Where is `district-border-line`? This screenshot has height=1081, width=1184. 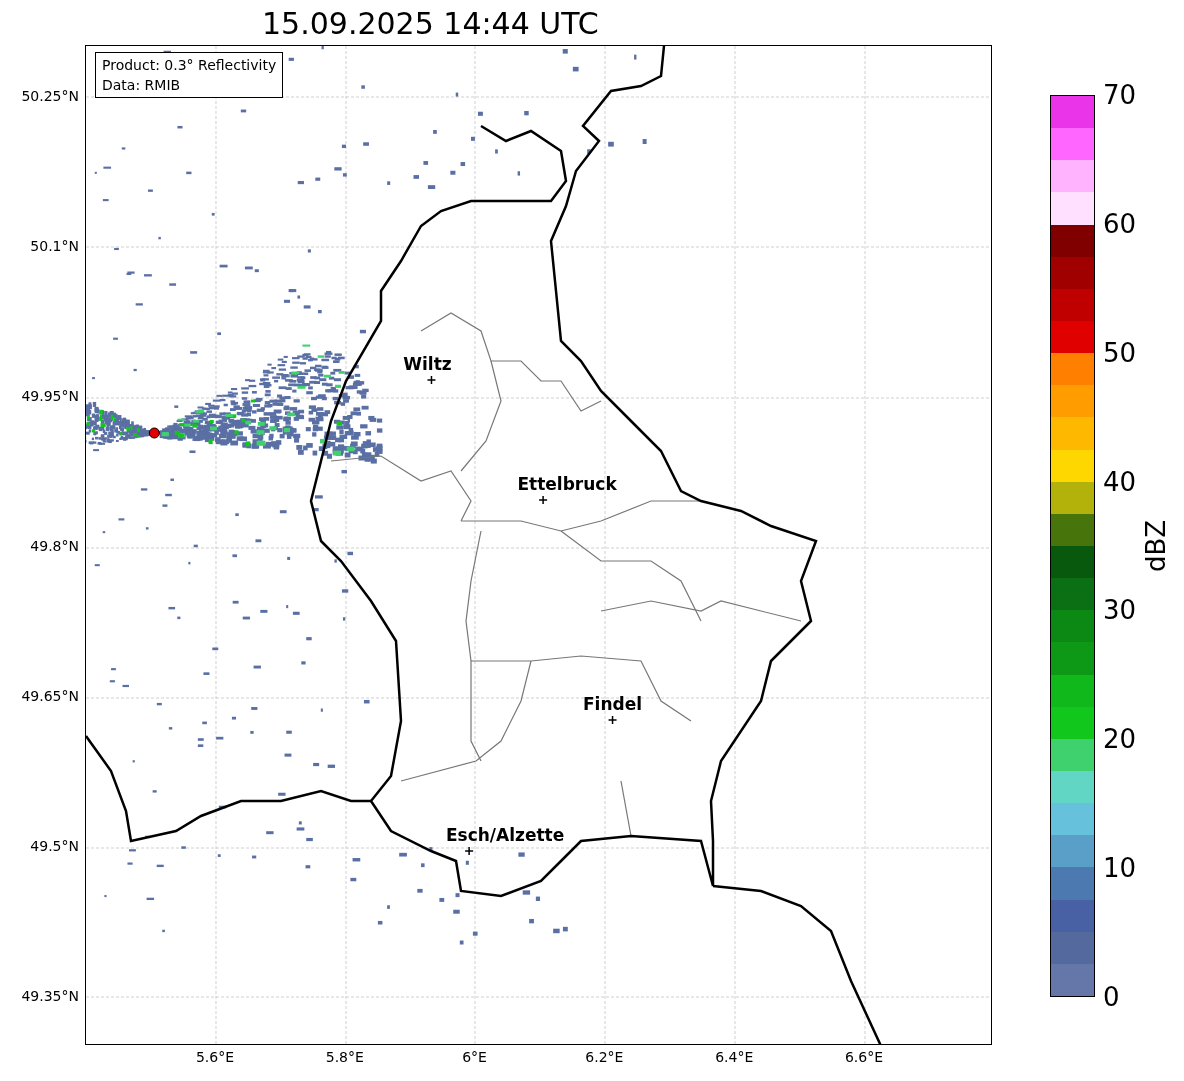 district-border-line is located at coordinates (626, 808).